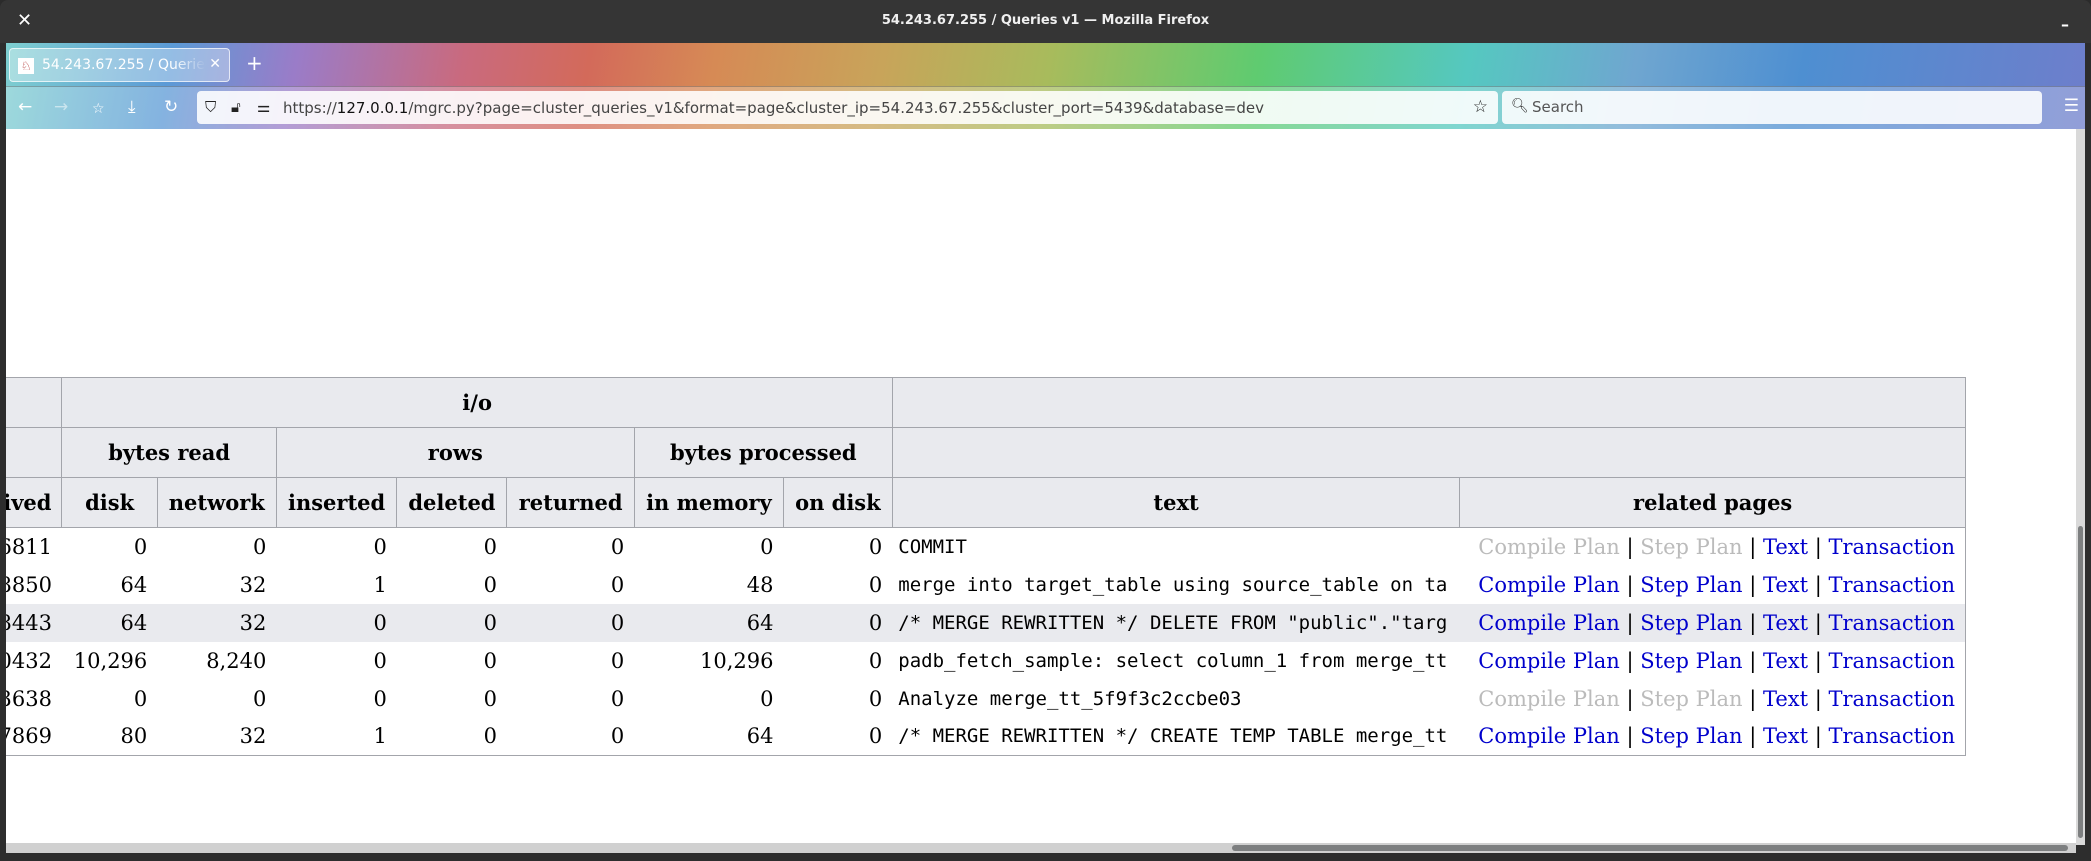 The height and width of the screenshot is (861, 2091). Describe the element at coordinates (124, 65) in the screenshot. I see `tab-title: 54.243.67.255 / Queries v1` at that location.